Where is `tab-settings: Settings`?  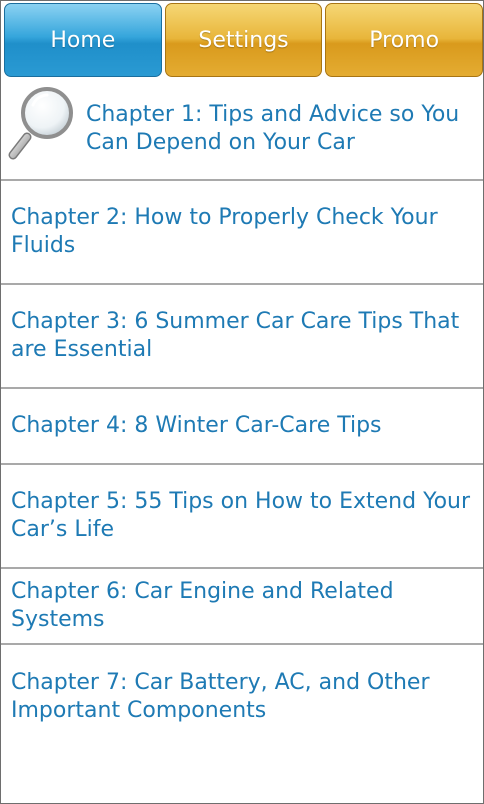
tab-settings: Settings is located at coordinates (243, 40).